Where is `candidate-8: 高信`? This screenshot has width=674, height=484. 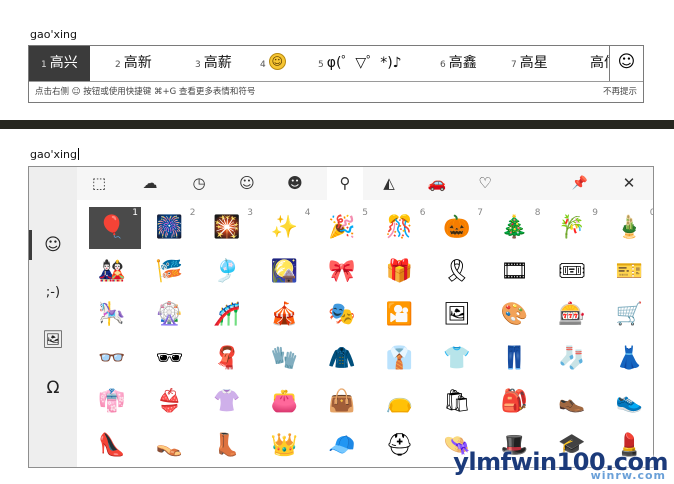
candidate-8: 高信 is located at coordinates (598, 63).